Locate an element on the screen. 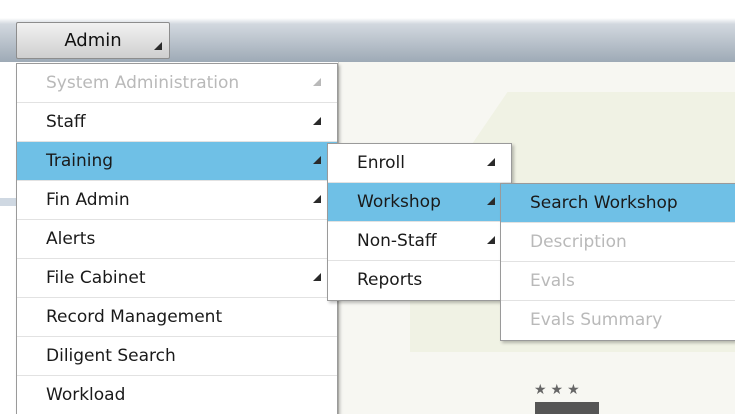  menu-item-training: Training is located at coordinates (177, 161).